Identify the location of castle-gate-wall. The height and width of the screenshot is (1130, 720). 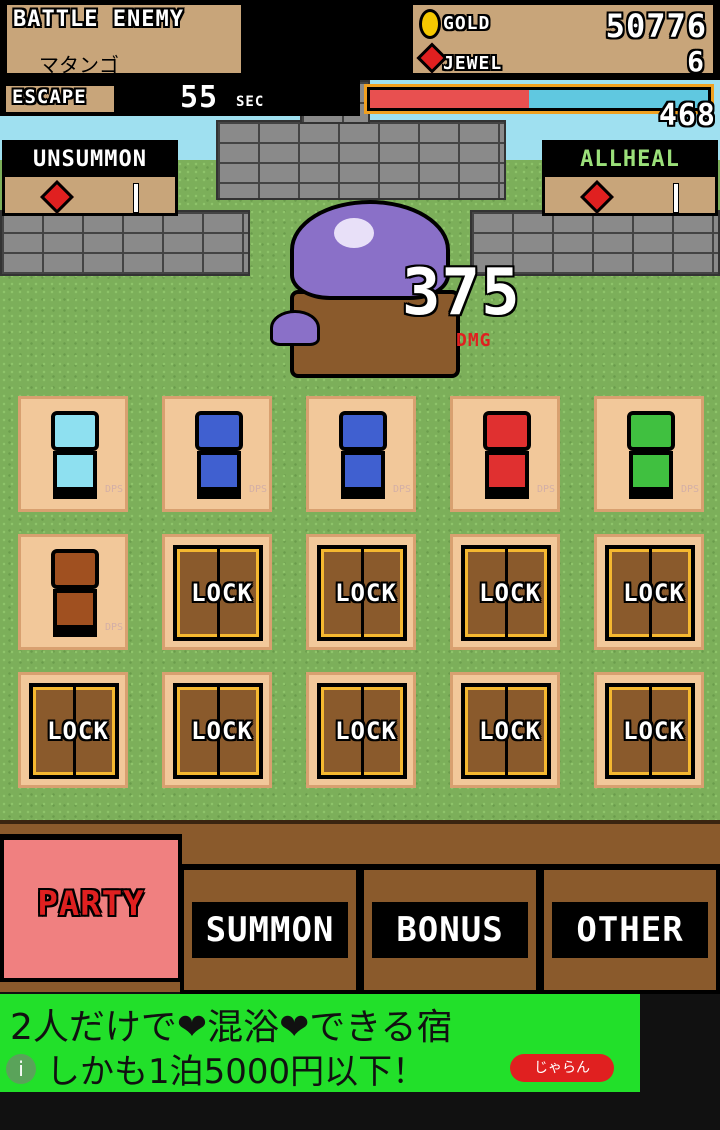
(361, 160).